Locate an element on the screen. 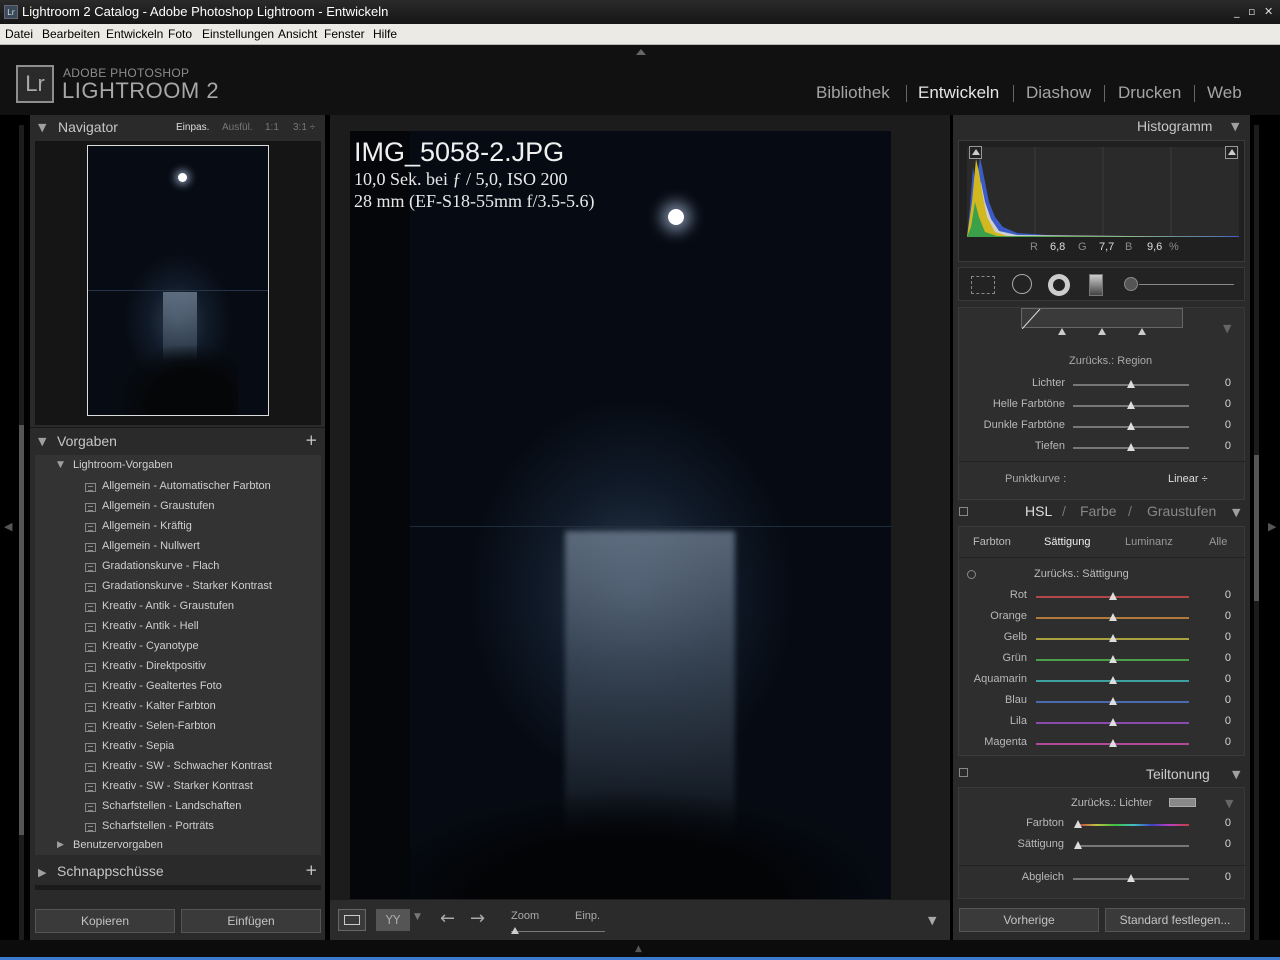 The width and height of the screenshot is (1280, 960). left-scrollbar-track is located at coordinates (21, 532).